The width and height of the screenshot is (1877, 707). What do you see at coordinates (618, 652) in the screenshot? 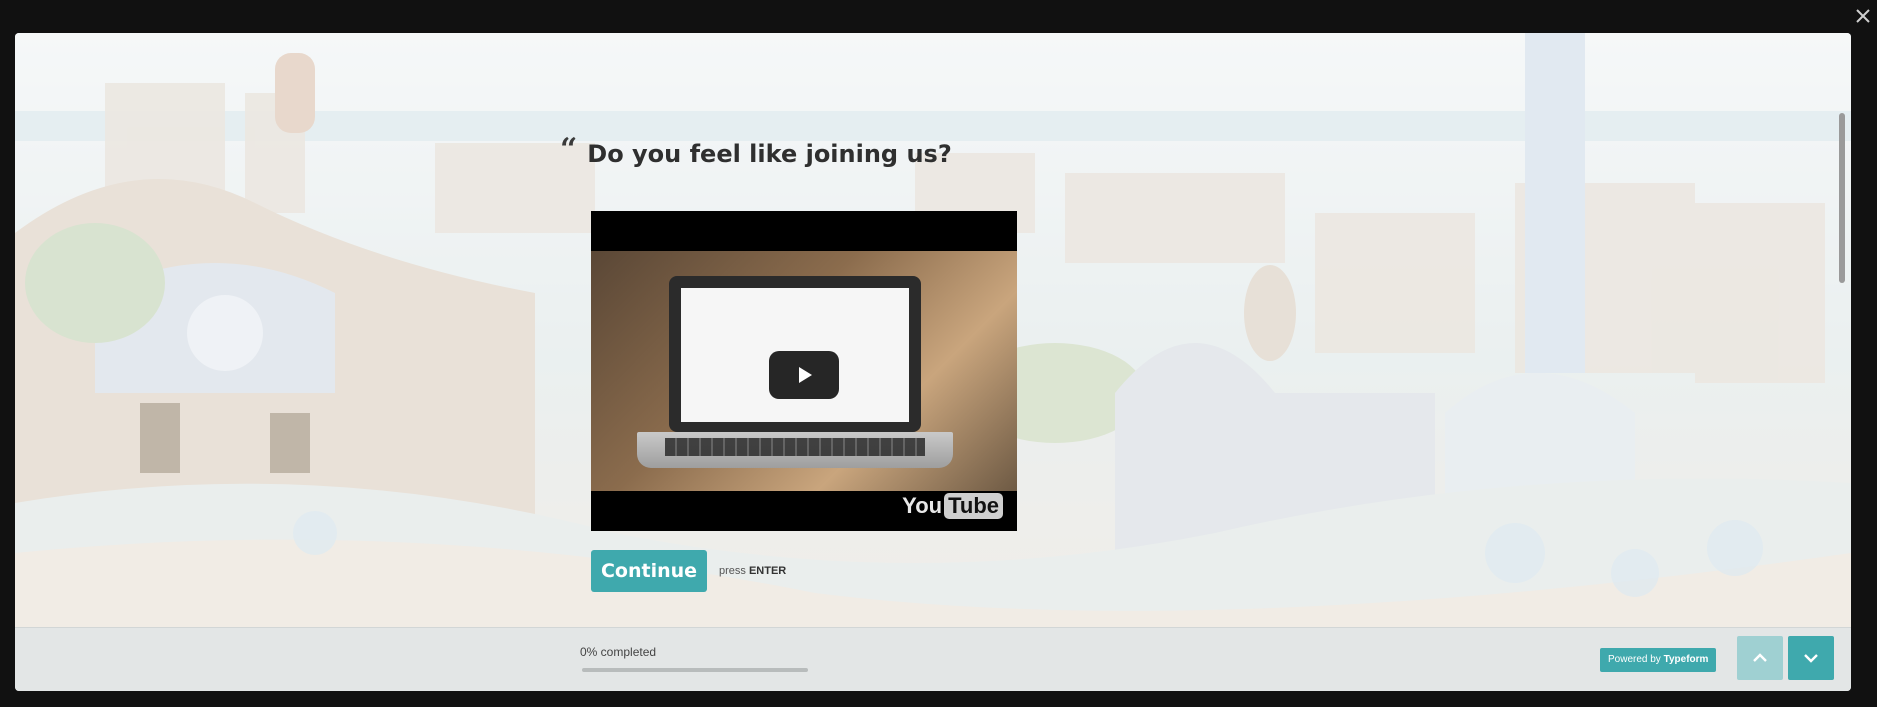
I see `progress-label: 0% completed` at bounding box center [618, 652].